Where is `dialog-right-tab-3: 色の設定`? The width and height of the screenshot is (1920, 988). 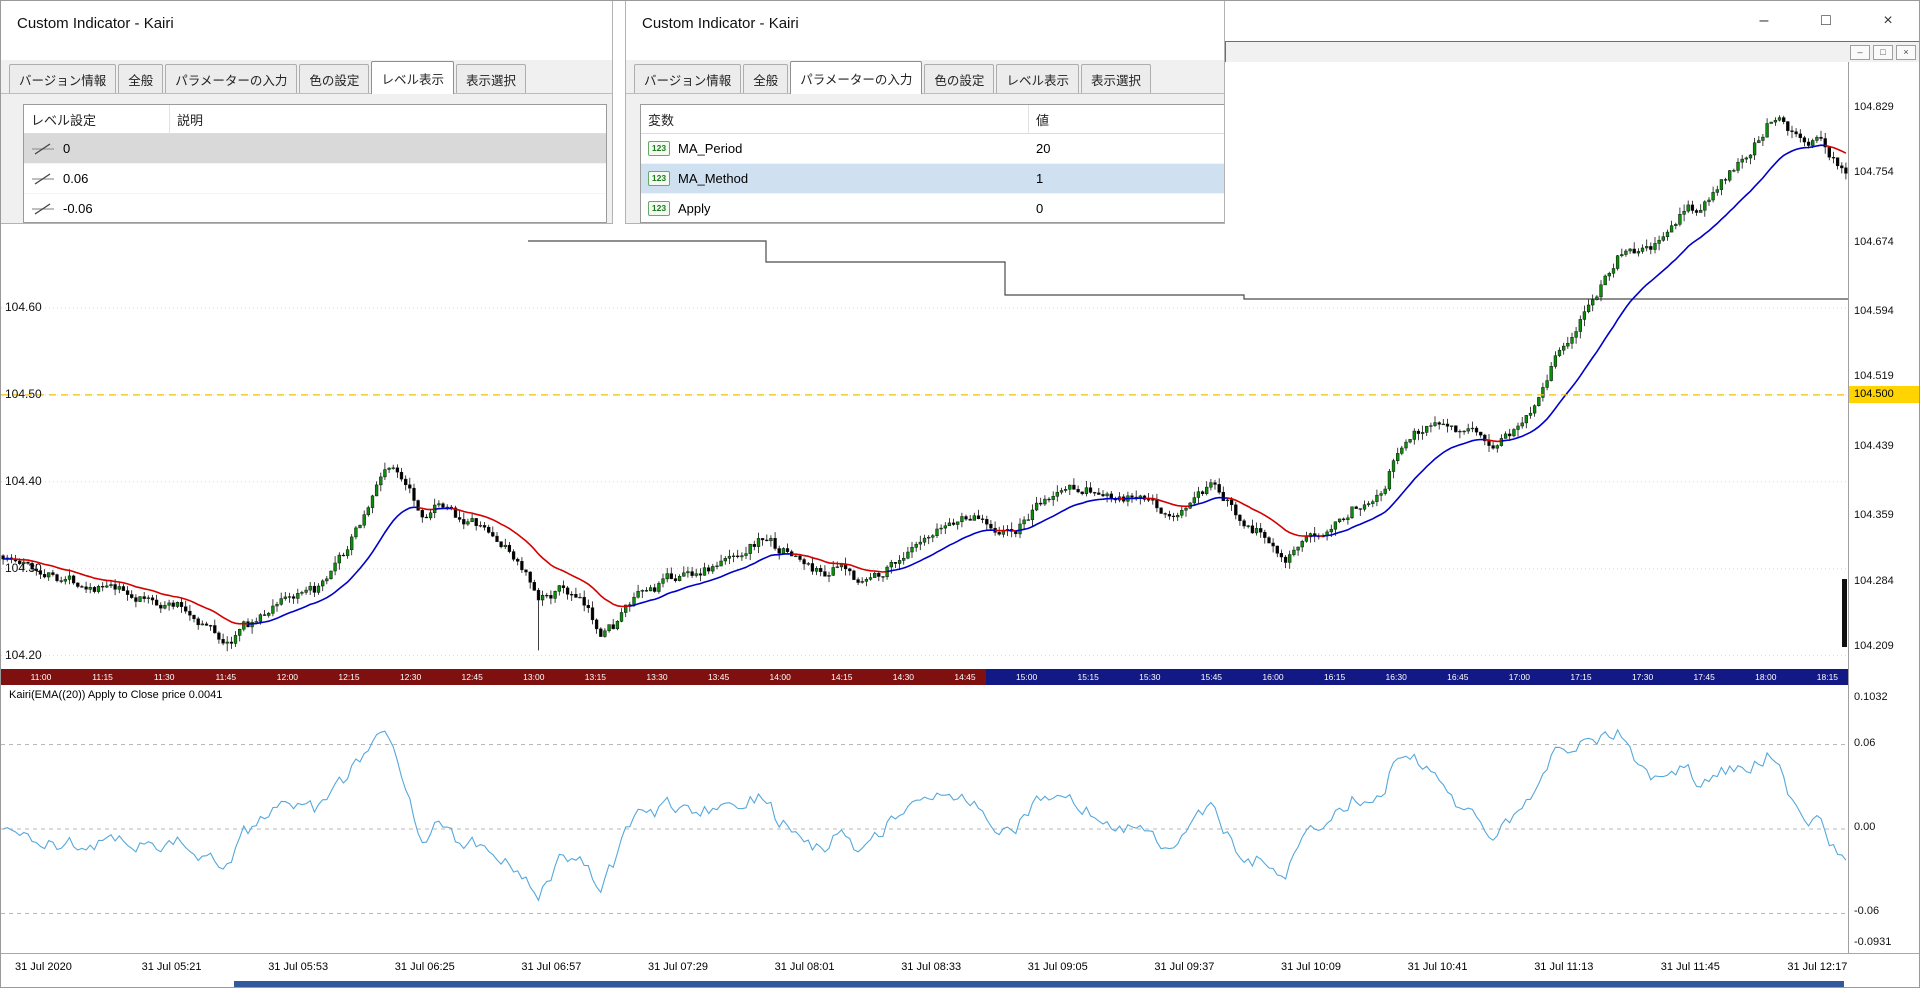
dialog-right-tab-3: 色の設定 is located at coordinates (959, 78).